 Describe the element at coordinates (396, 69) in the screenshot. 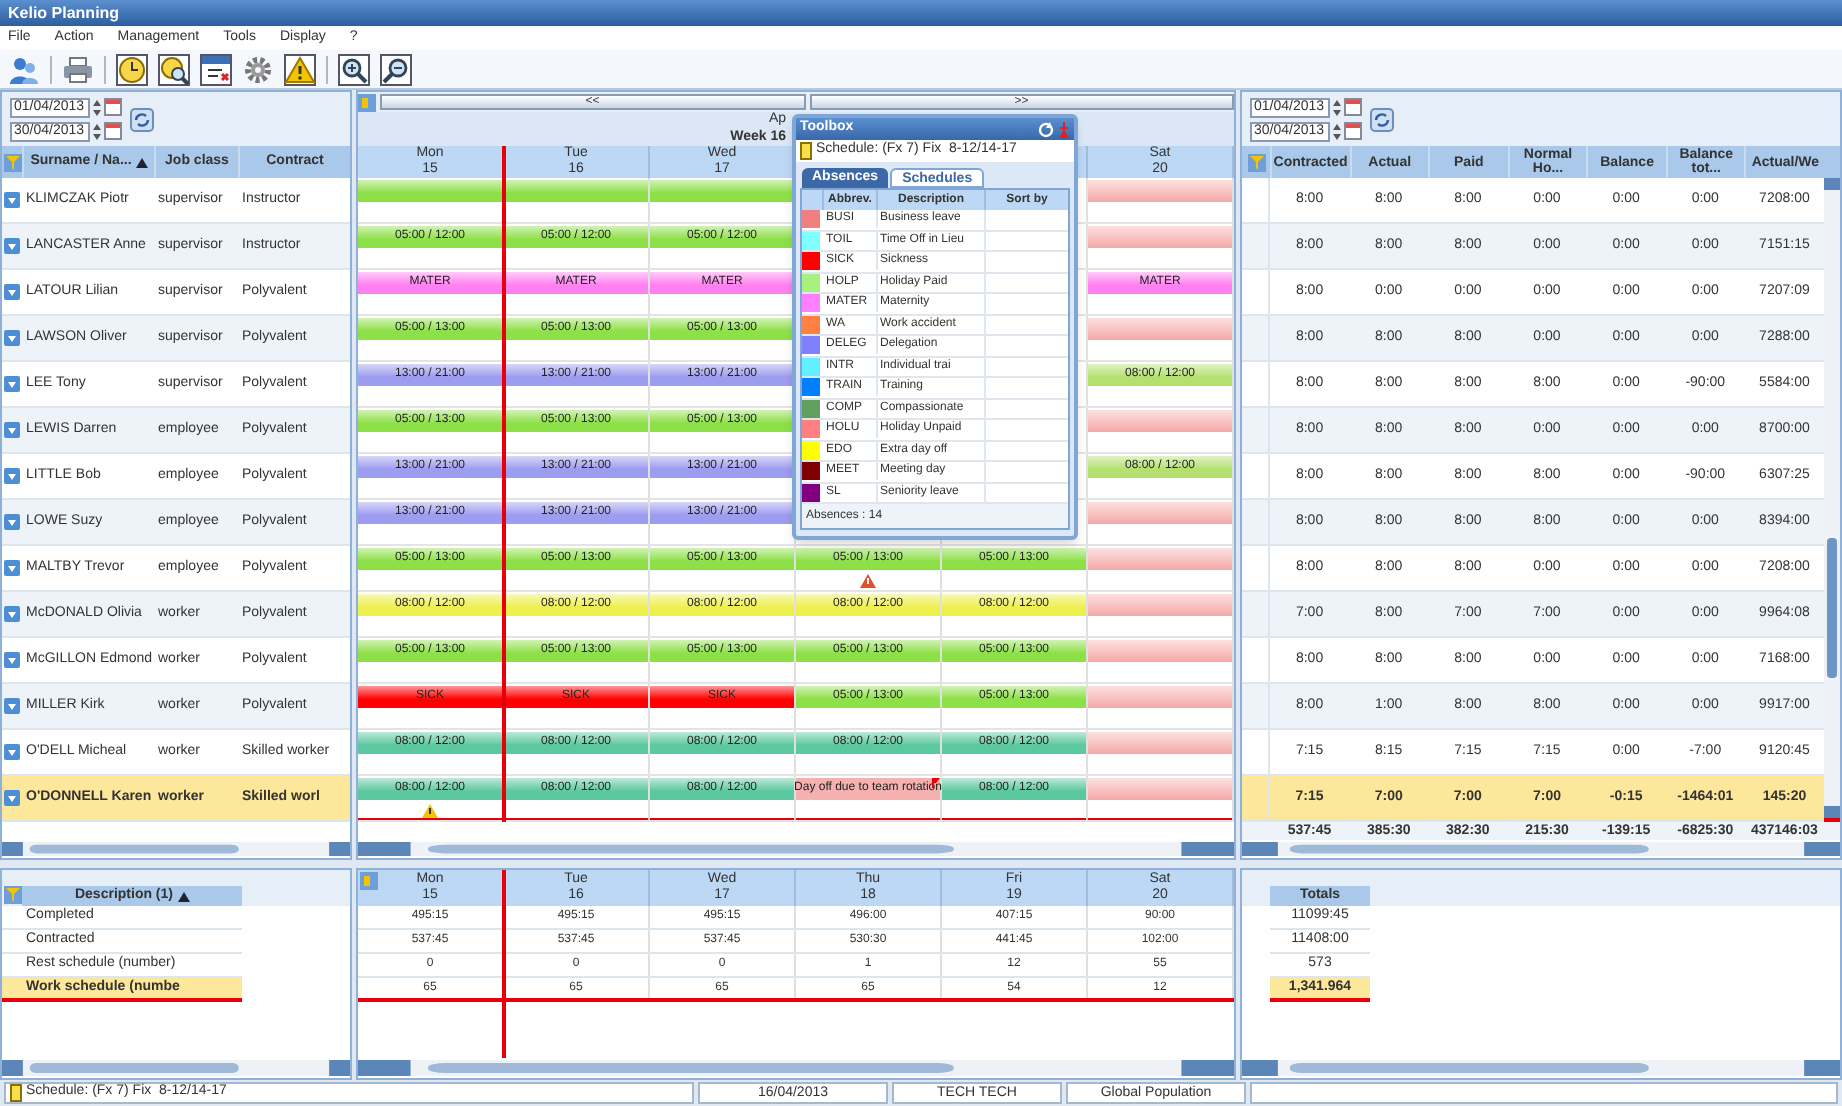

I see `zoom-out-icon` at that location.